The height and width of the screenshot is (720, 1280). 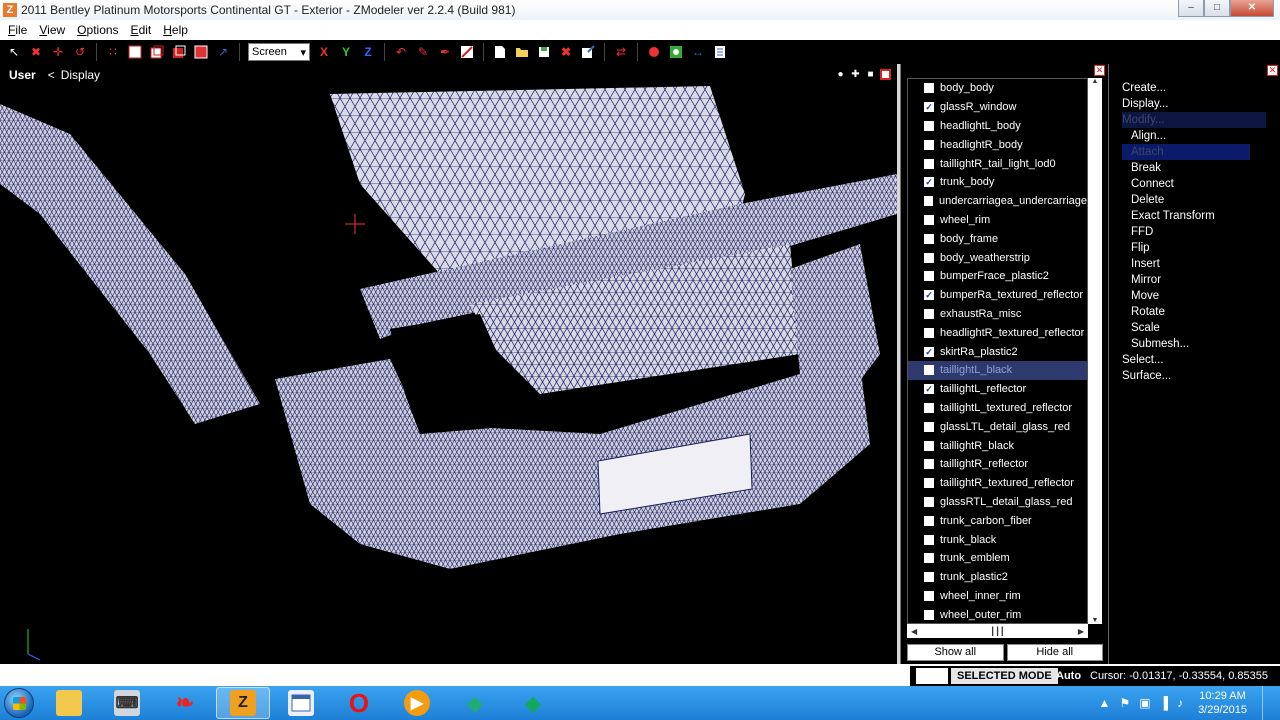 I want to click on scroll-thumb-grip-icon: ┃┃┃, so click(x=997, y=631).